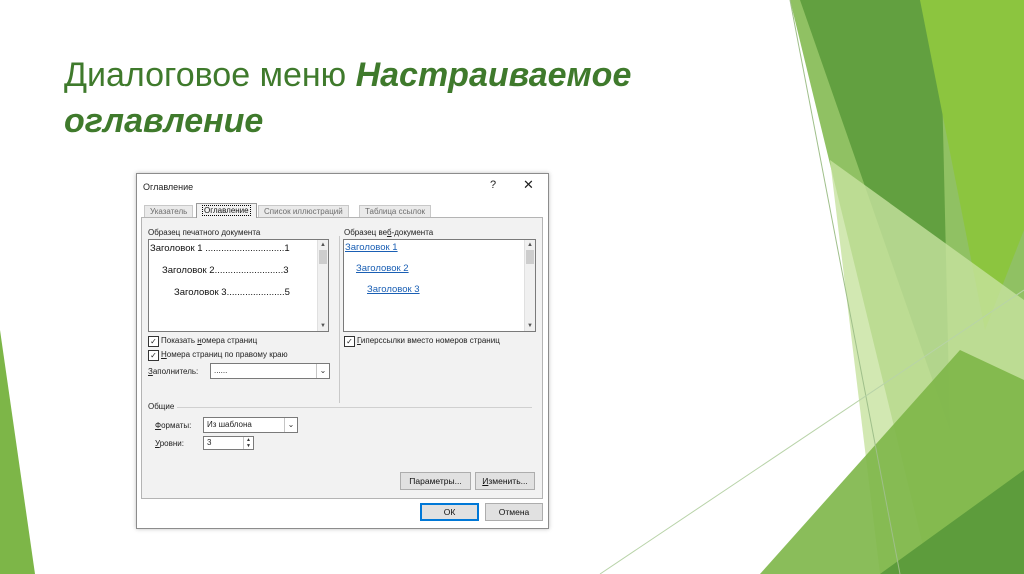  I want to click on dialog-titlebar: Оглавление ? ✕, so click(342, 186).